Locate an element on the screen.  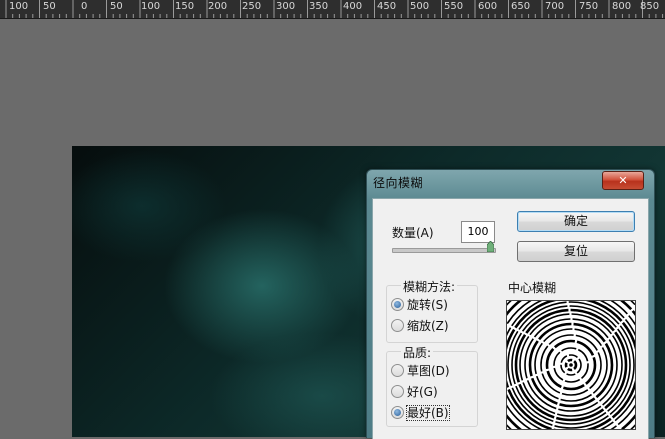
radio-label: 草图(D) is located at coordinates (428, 371).